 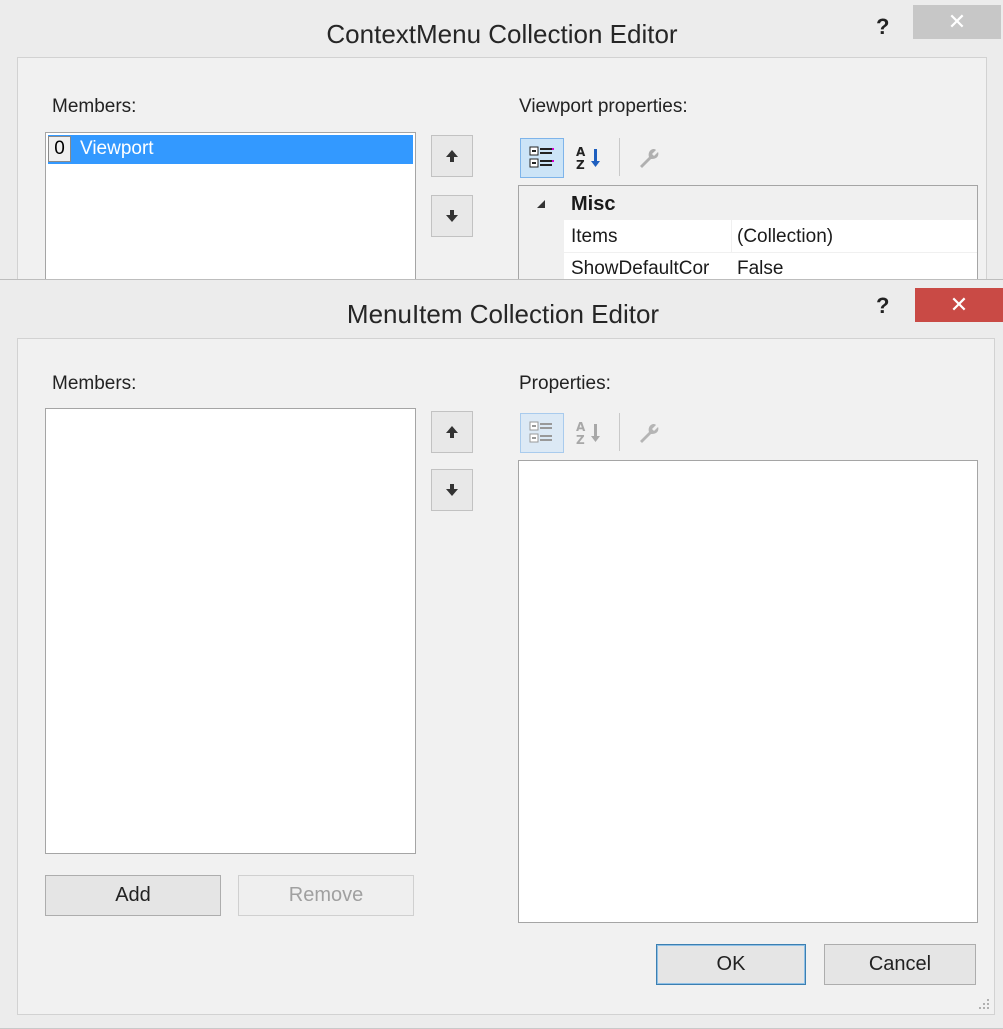 I want to click on add-button: Add, so click(x=133, y=895).